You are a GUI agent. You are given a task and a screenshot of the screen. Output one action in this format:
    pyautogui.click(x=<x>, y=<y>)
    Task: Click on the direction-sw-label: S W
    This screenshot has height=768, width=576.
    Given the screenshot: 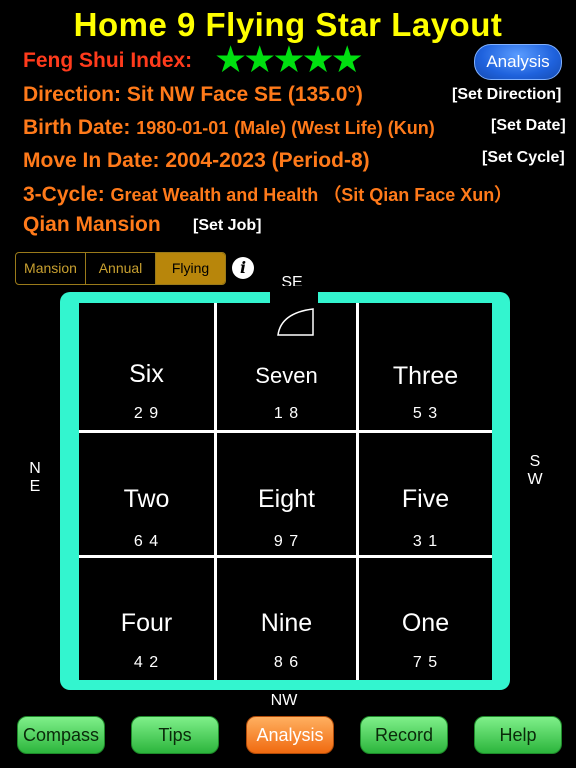 What is the action you would take?
    pyautogui.click(x=535, y=471)
    